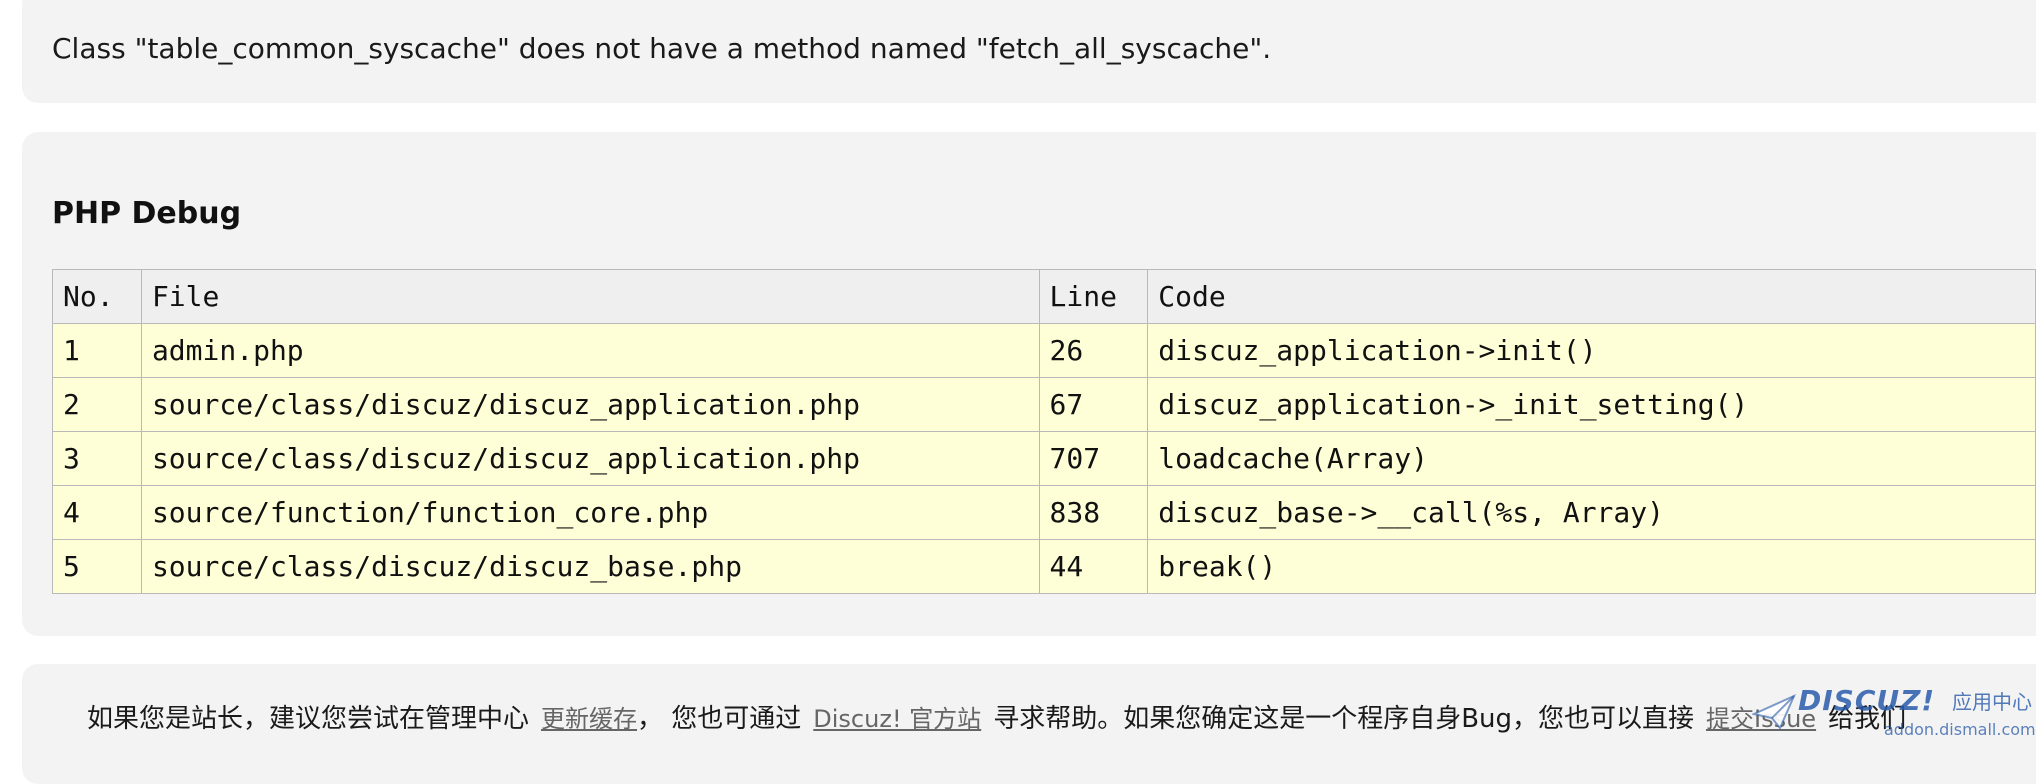 The width and height of the screenshot is (2036, 784). I want to click on cell-line: 44, so click(1093, 566).